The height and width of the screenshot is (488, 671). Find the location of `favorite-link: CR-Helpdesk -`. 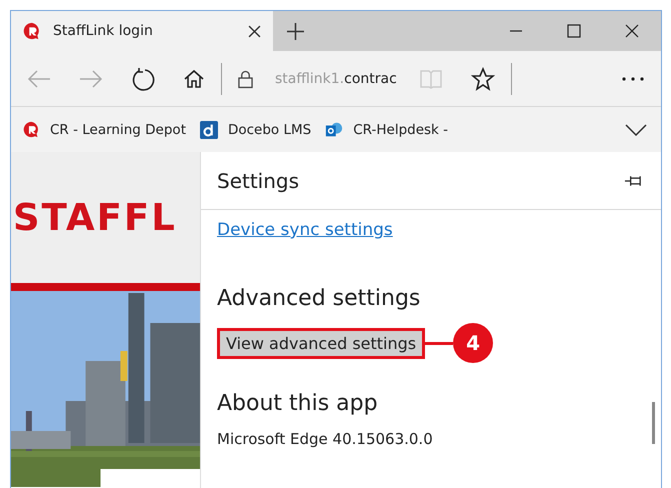

favorite-link: CR-Helpdesk - is located at coordinates (386, 129).